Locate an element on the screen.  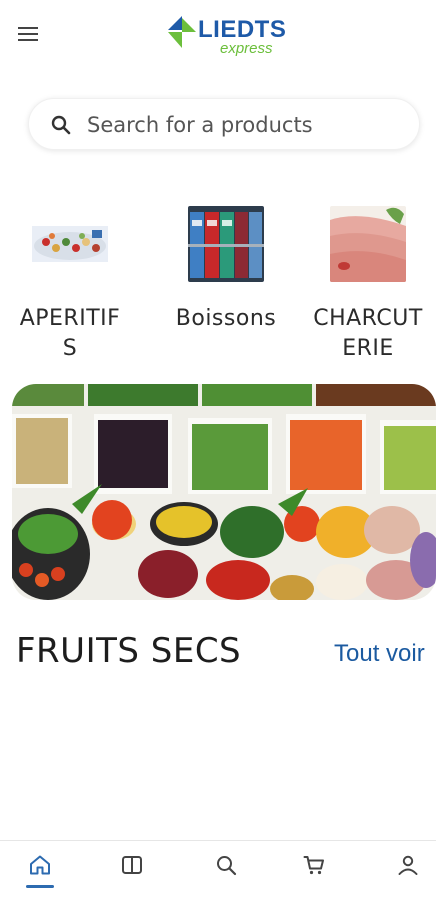
hamburger-icon is located at coordinates (28, 34).